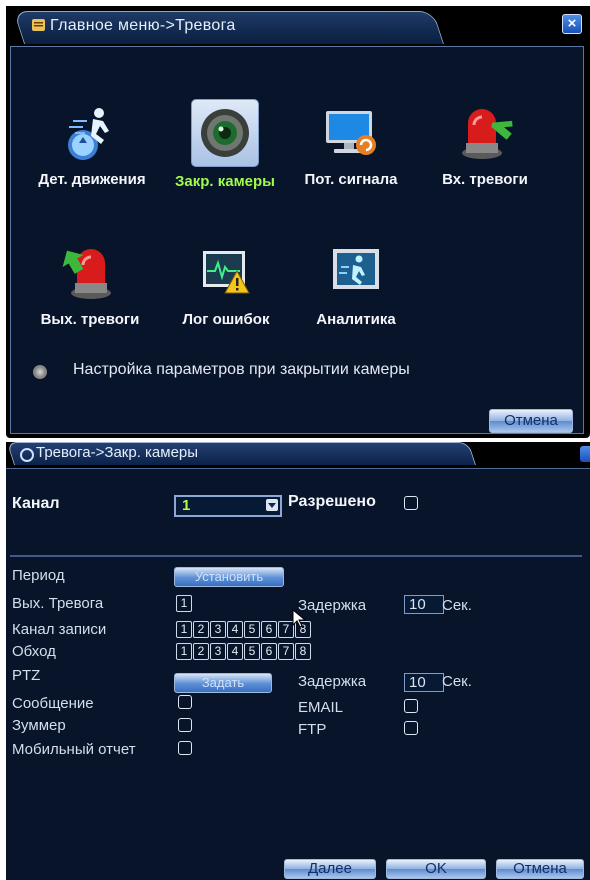  What do you see at coordinates (143, 25) in the screenshot?
I see `main-menu-title: Главное меню->Тревога` at bounding box center [143, 25].